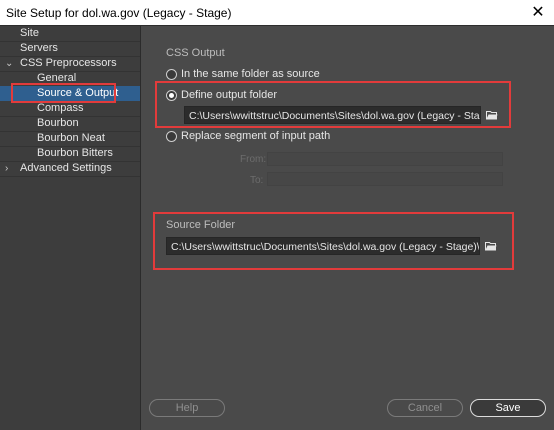  Describe the element at coordinates (385, 179) in the screenshot. I see `to-field` at that location.